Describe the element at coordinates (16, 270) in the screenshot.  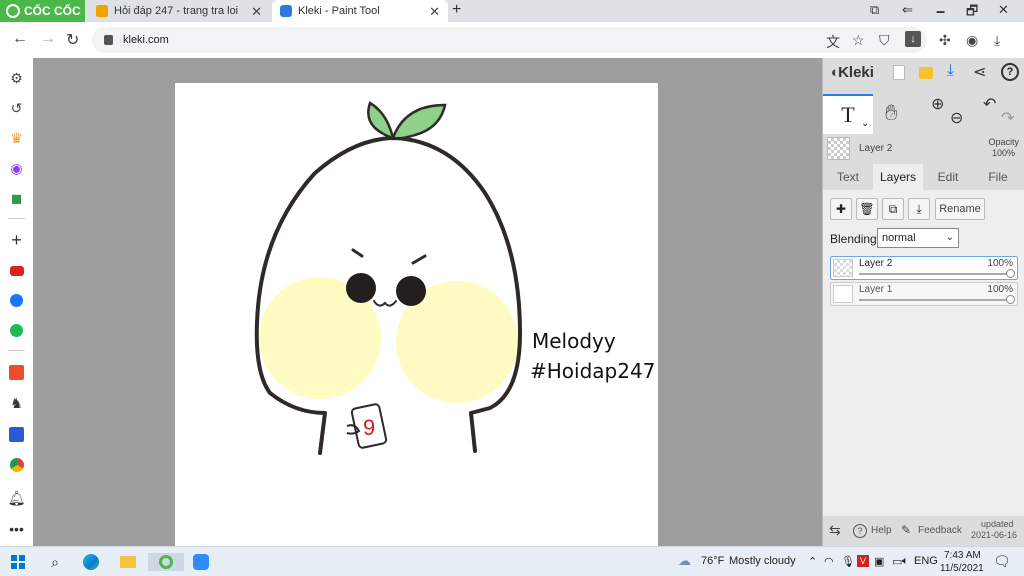
I see `youtube-icon` at that location.